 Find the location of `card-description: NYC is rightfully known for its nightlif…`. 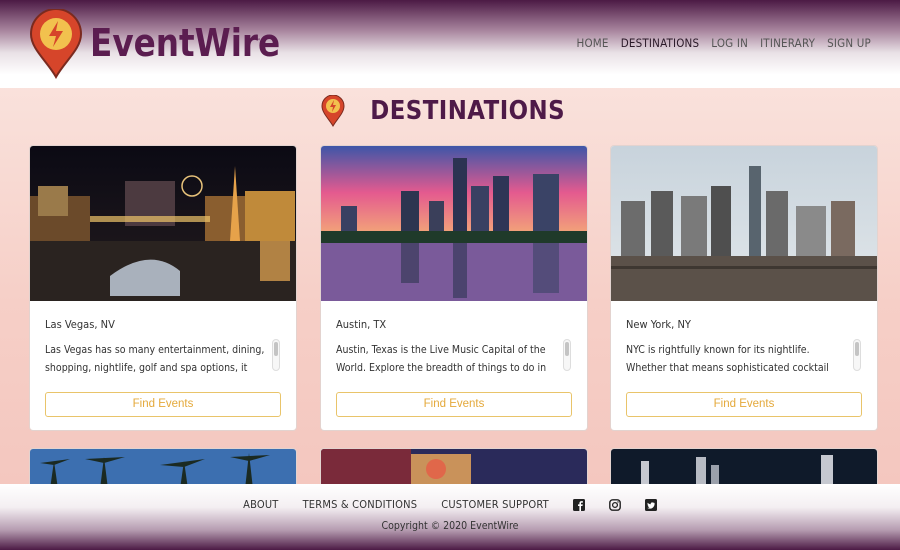

card-description: NYC is rightfully known for its nightlif… is located at coordinates (727, 359).